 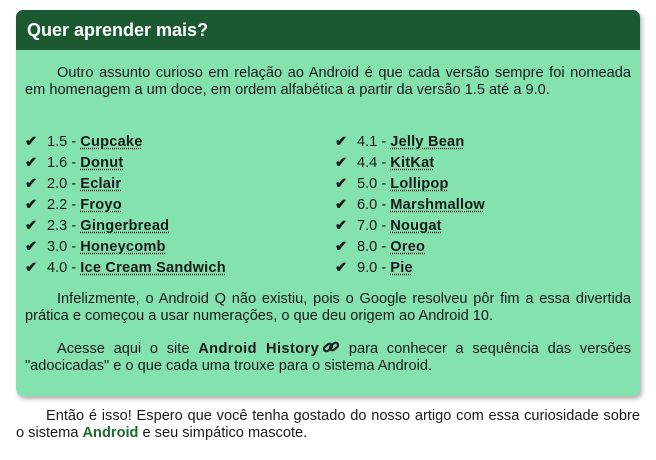 I want to click on version-name-link: Donut, so click(x=101, y=163).